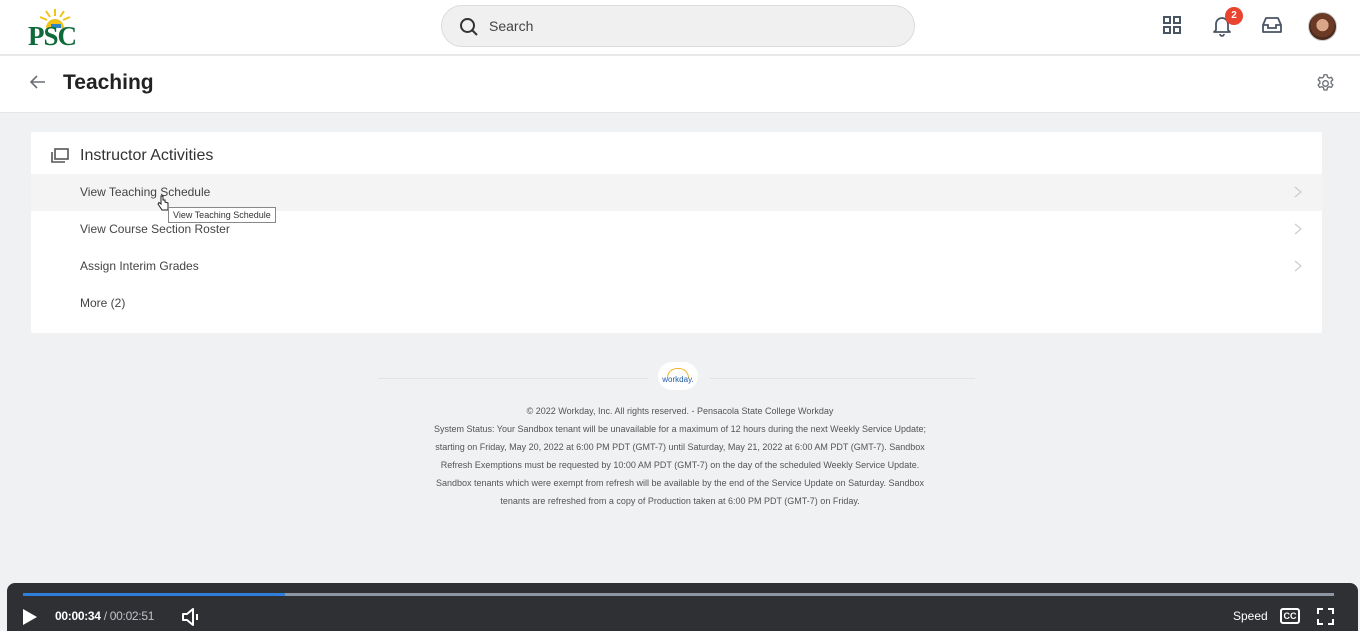 This screenshot has height=631, width=1360. Describe the element at coordinates (30, 617) in the screenshot. I see `play-icon` at that location.